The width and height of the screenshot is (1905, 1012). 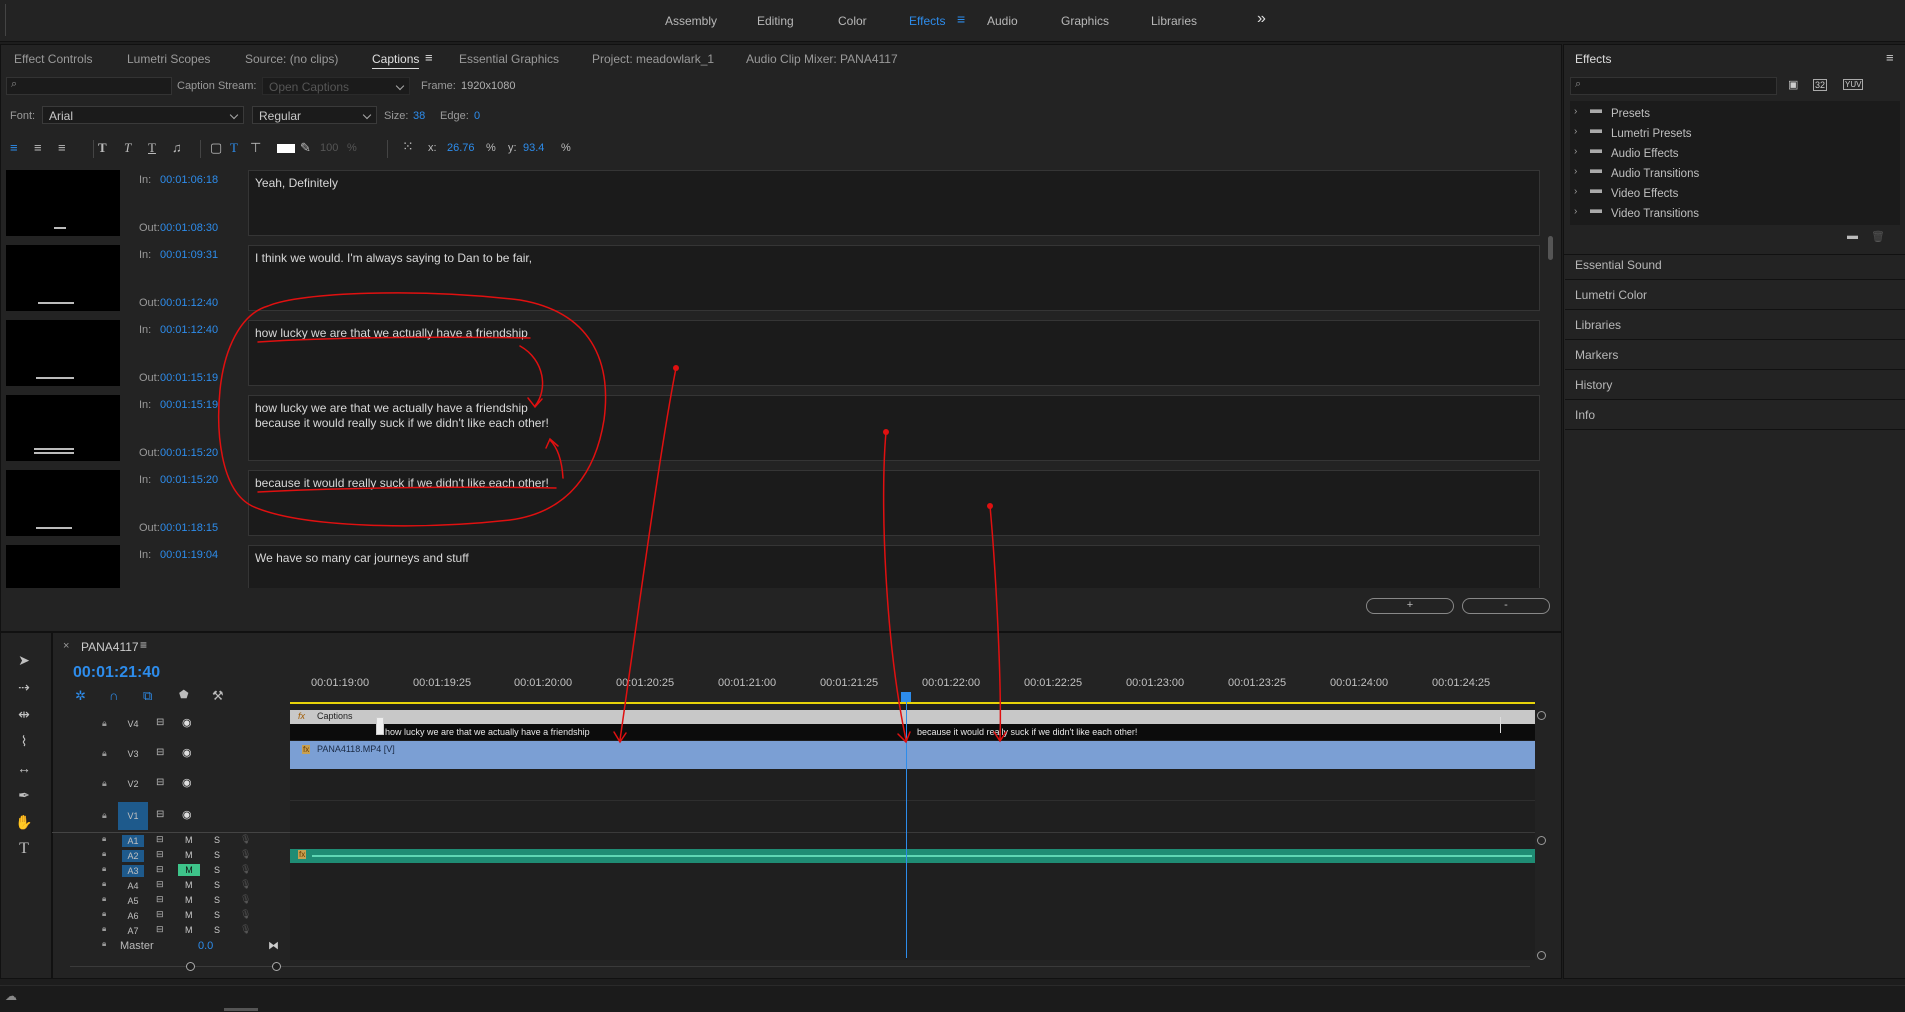 What do you see at coordinates (552, 443) in the screenshot?
I see `arrowhead` at bounding box center [552, 443].